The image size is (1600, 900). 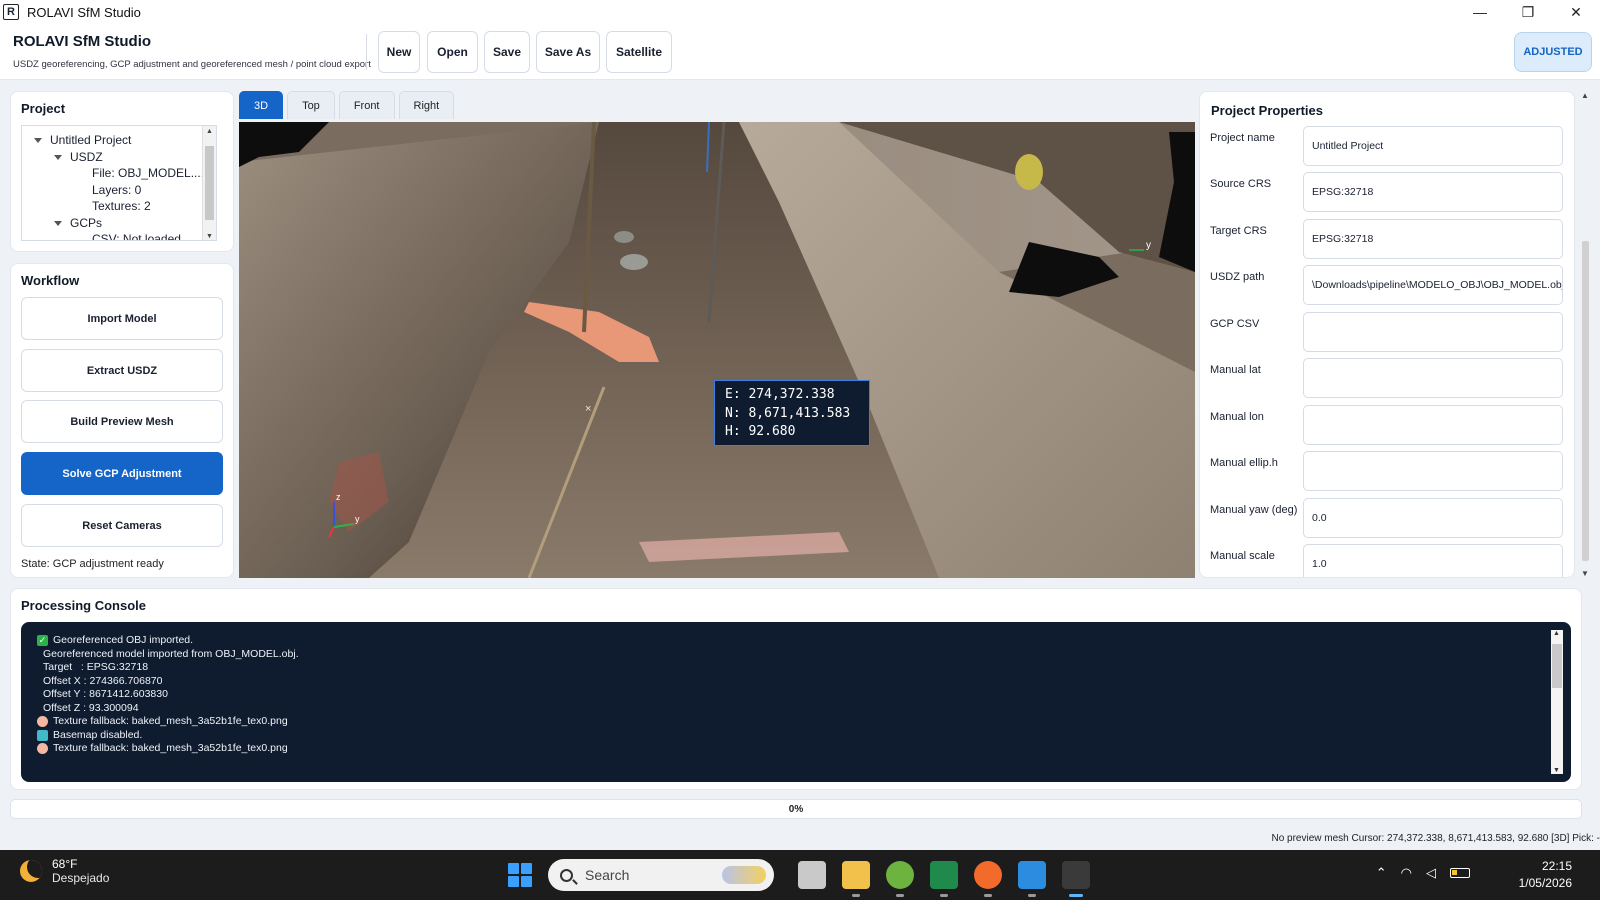 I want to click on header-divider, so click(x=366, y=52).